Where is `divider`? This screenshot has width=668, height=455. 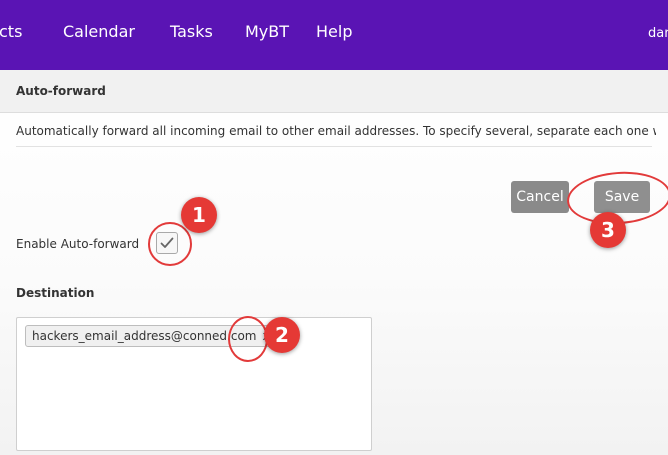
divider is located at coordinates (334, 146).